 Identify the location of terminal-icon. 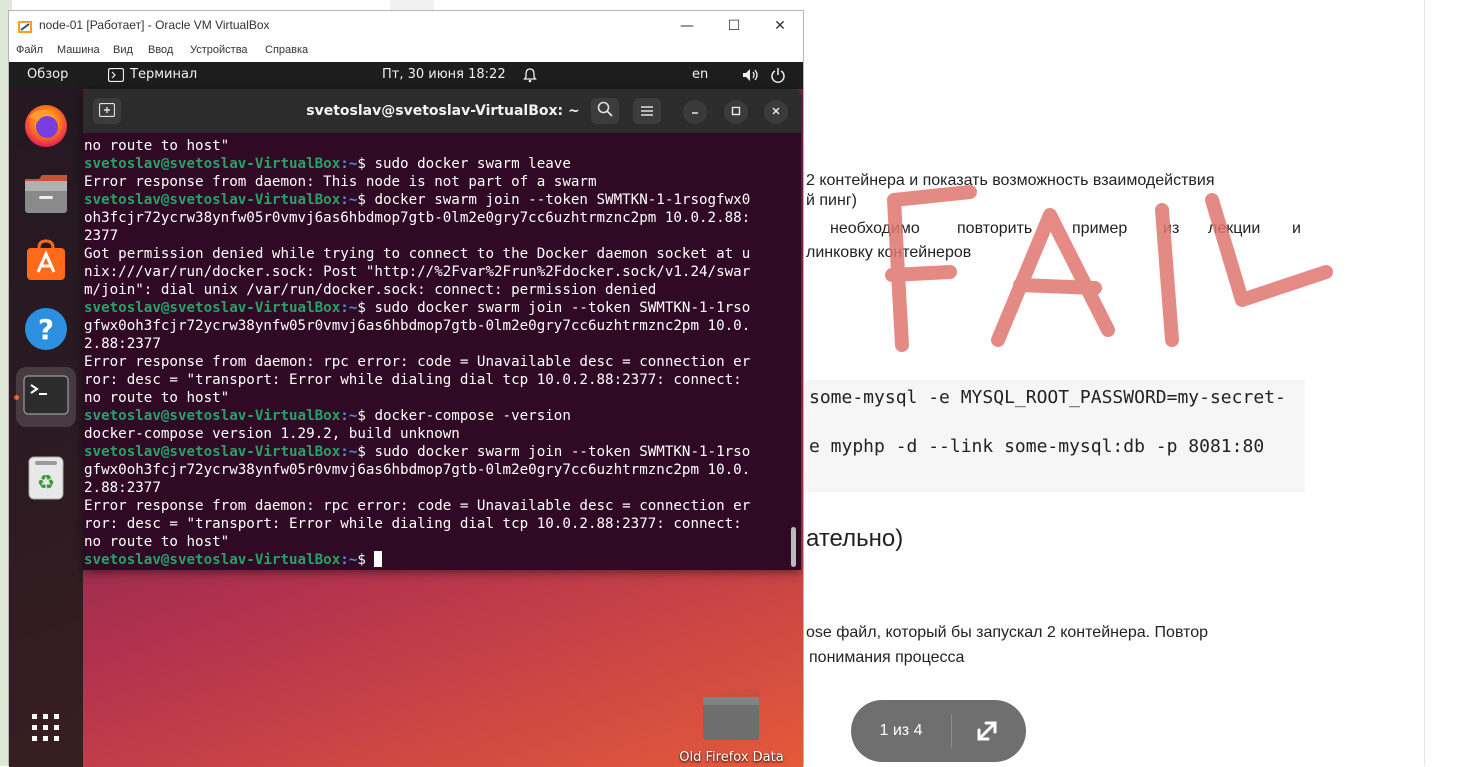
(46, 397).